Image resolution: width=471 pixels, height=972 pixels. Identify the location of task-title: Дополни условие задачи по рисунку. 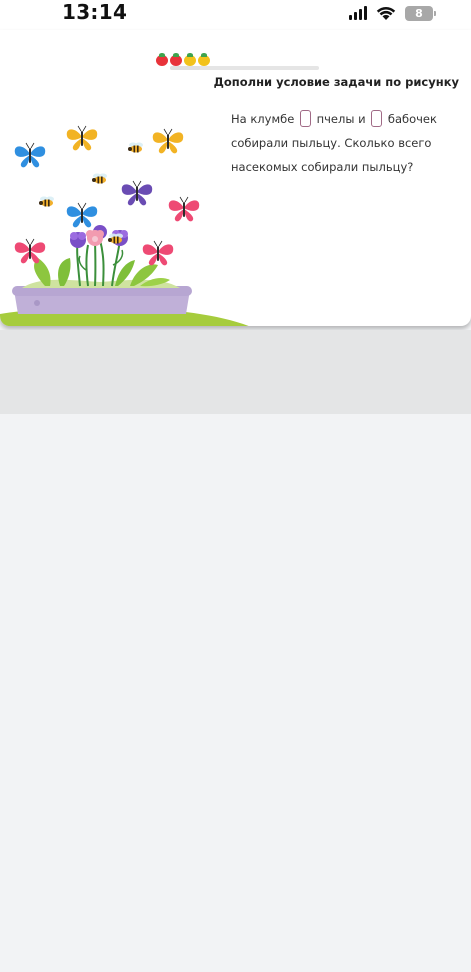
(336, 82).